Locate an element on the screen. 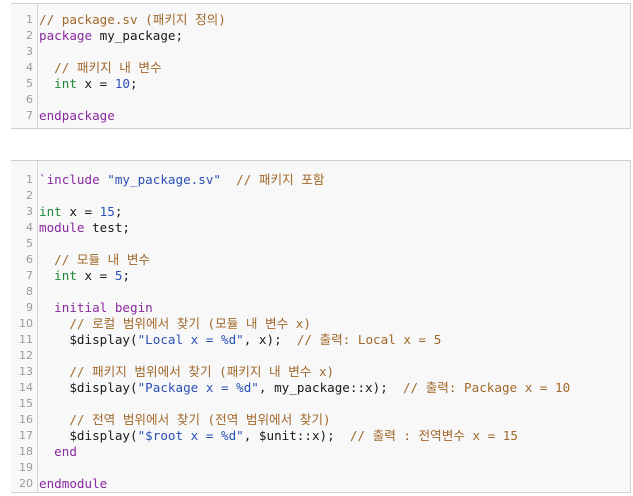 This screenshot has height=496, width=633. code-text: `include "my_package.sv" // 패키지 포함 is located at coordinates (181, 180).